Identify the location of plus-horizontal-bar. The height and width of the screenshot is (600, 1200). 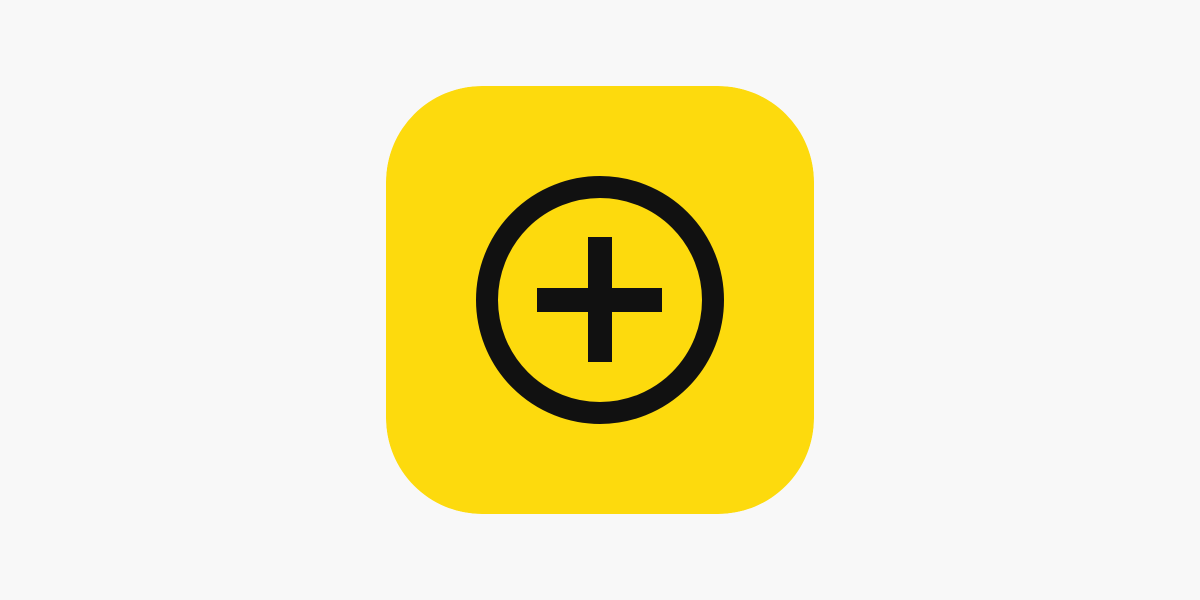
(599, 300).